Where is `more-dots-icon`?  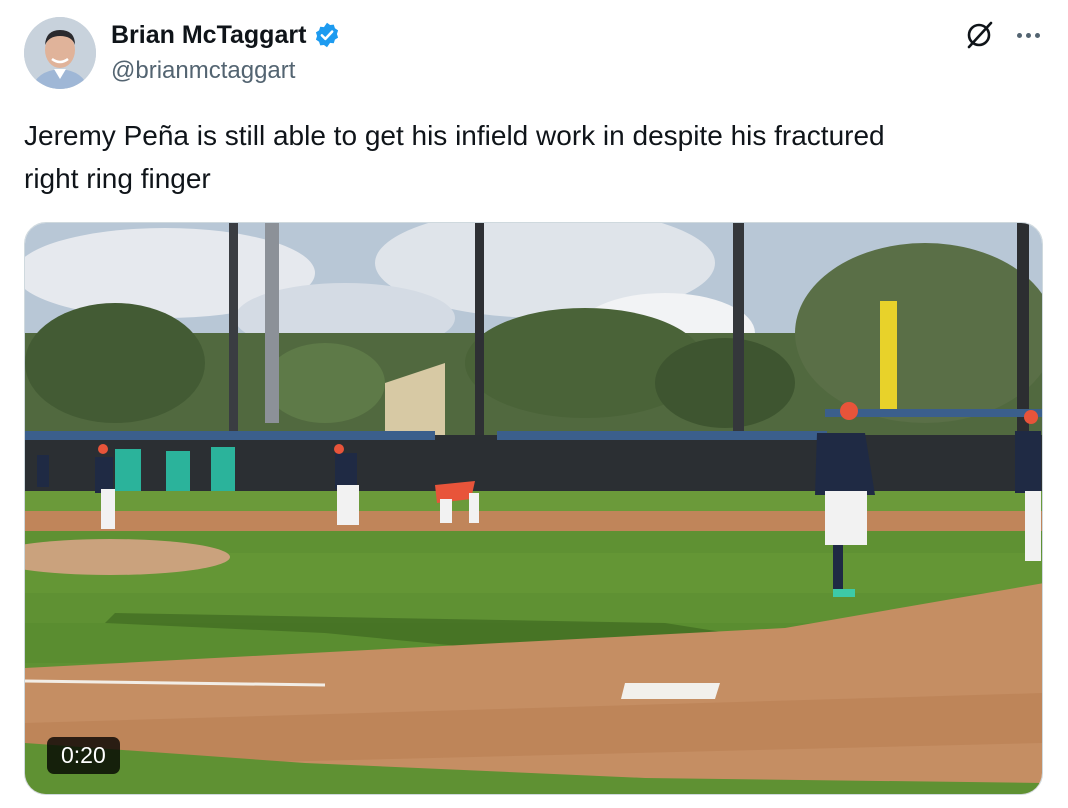 more-dots-icon is located at coordinates (1019, 35).